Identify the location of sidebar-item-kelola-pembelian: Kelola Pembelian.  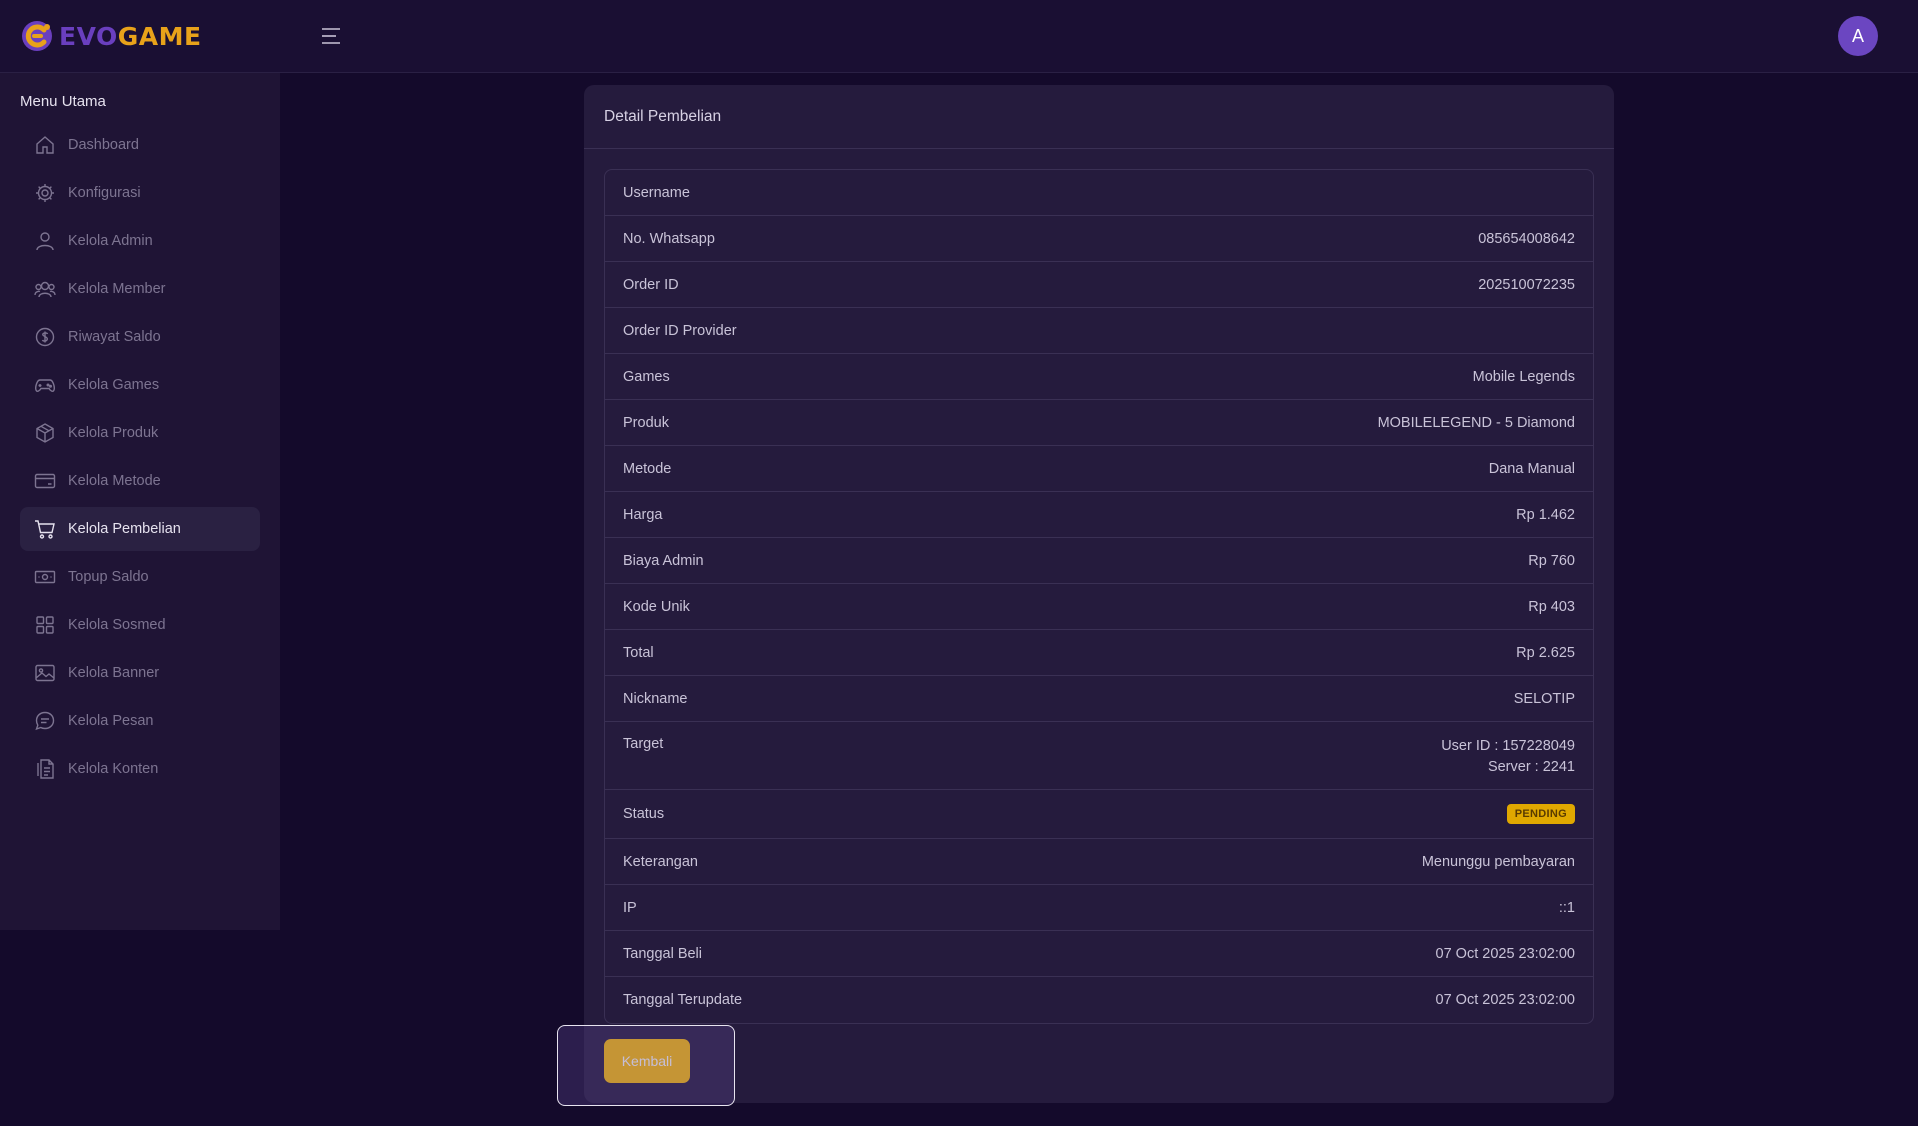
(140, 529).